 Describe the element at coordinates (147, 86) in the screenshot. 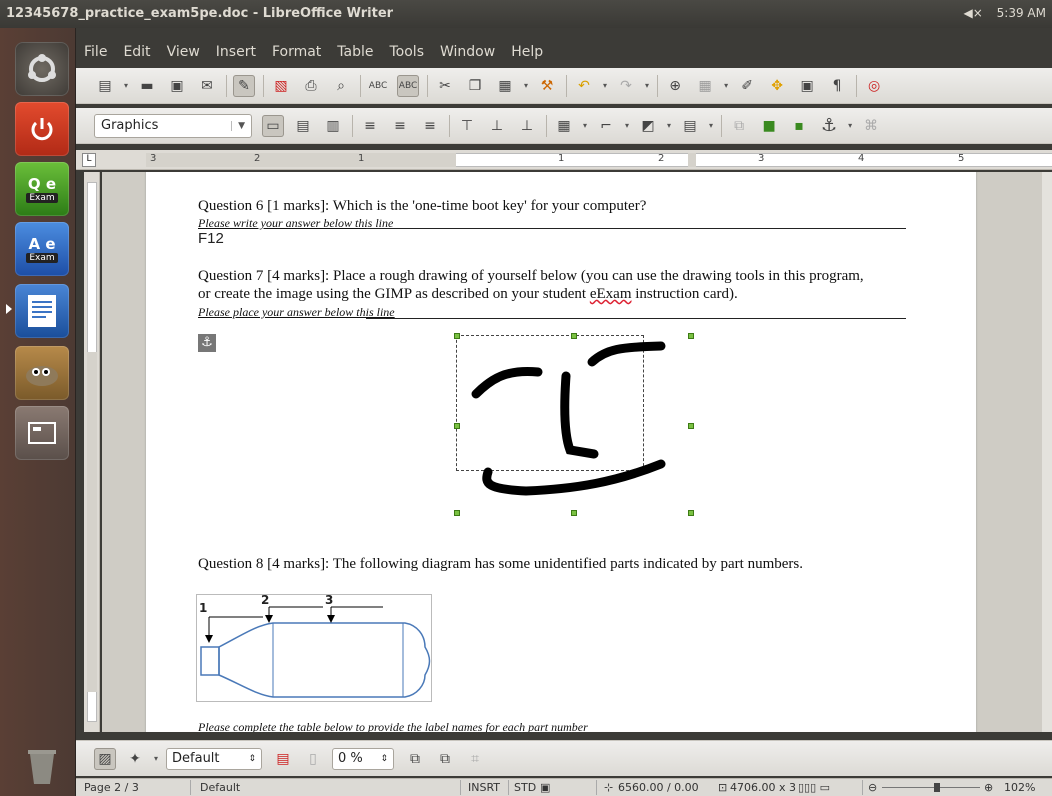

I see `open-folder-icon: ▬` at that location.